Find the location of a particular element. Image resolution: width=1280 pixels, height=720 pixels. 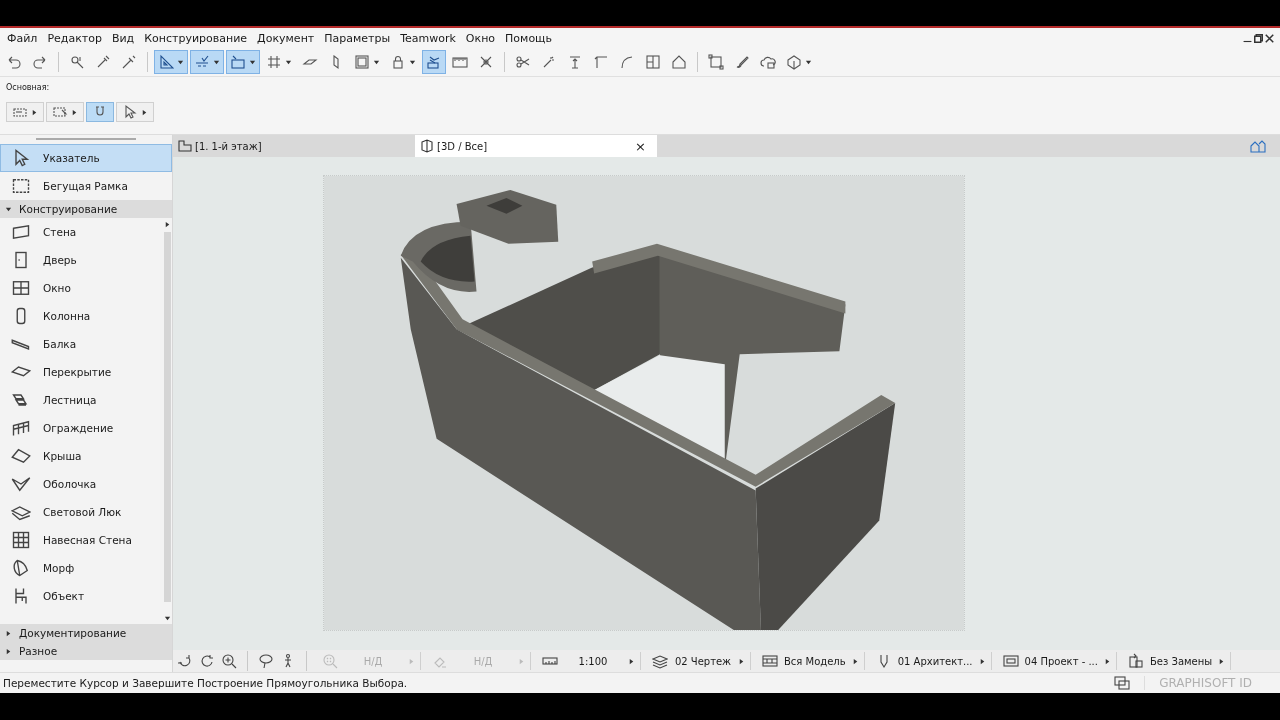

frame-icon is located at coordinates (362, 62).